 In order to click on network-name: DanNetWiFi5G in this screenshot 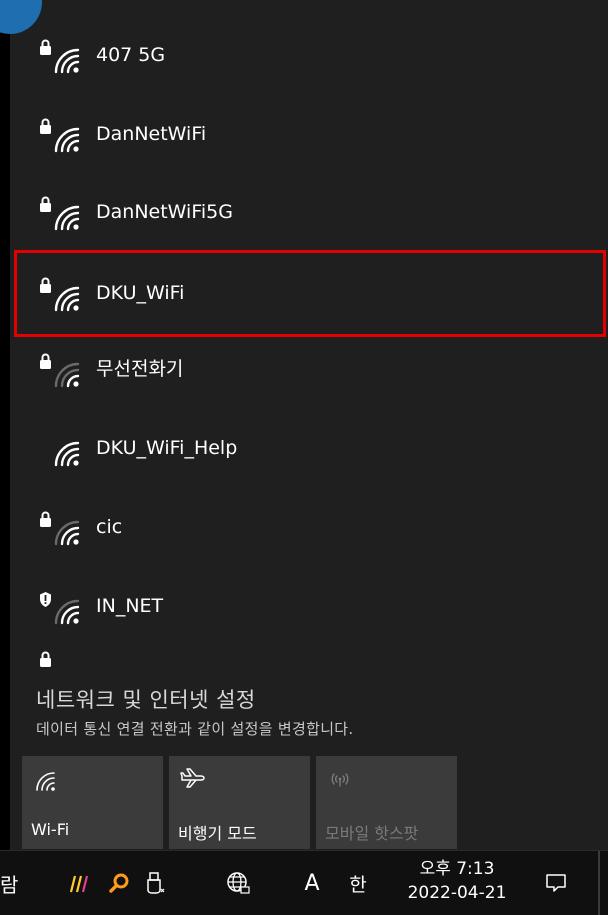, I will do `click(164, 212)`.